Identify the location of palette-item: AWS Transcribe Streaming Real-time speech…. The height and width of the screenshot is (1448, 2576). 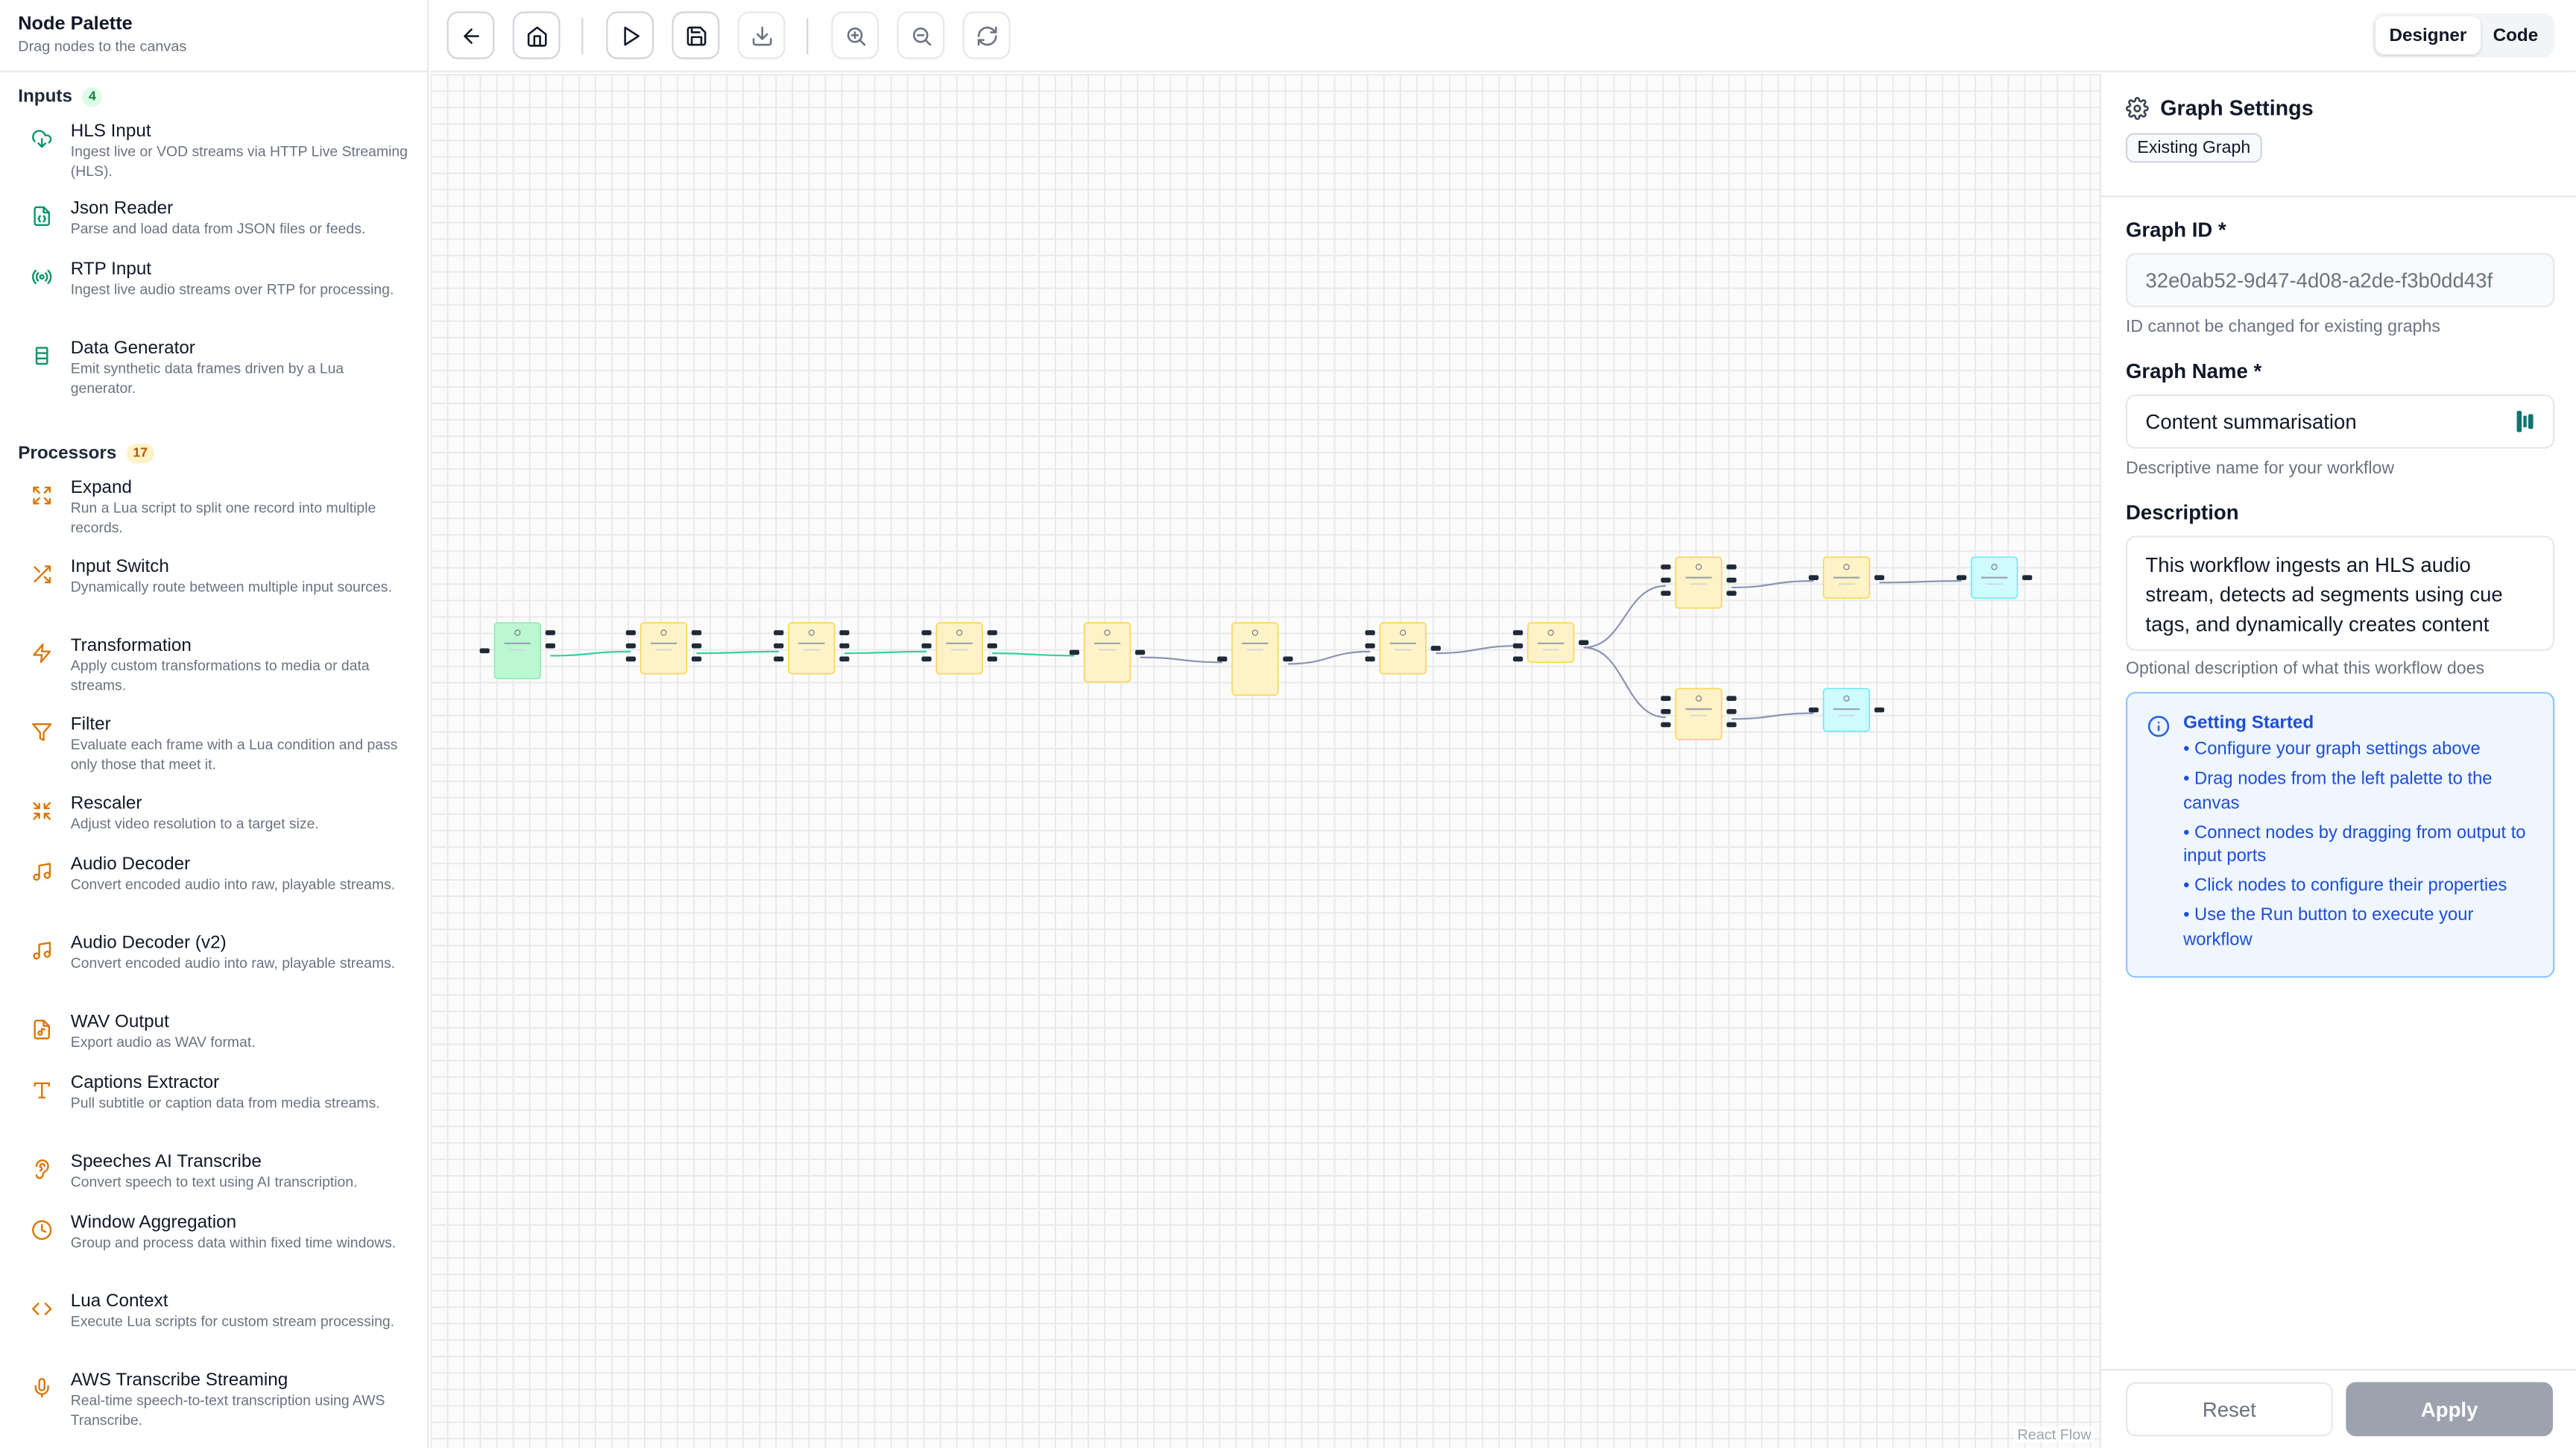
(214, 1408).